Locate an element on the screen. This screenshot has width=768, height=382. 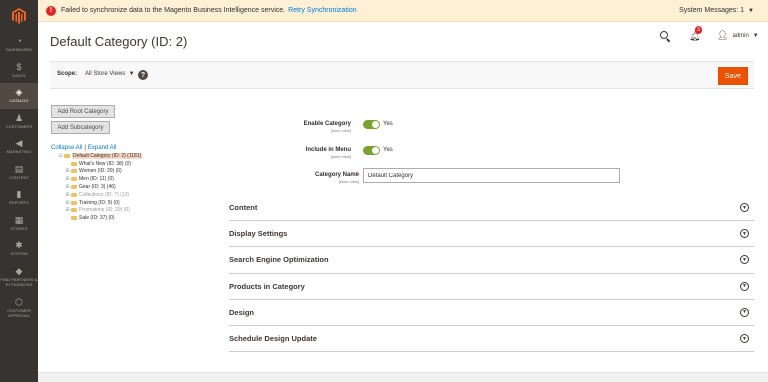
tree-node-label: Women (ID: 20) (0) is located at coordinates (100, 171).